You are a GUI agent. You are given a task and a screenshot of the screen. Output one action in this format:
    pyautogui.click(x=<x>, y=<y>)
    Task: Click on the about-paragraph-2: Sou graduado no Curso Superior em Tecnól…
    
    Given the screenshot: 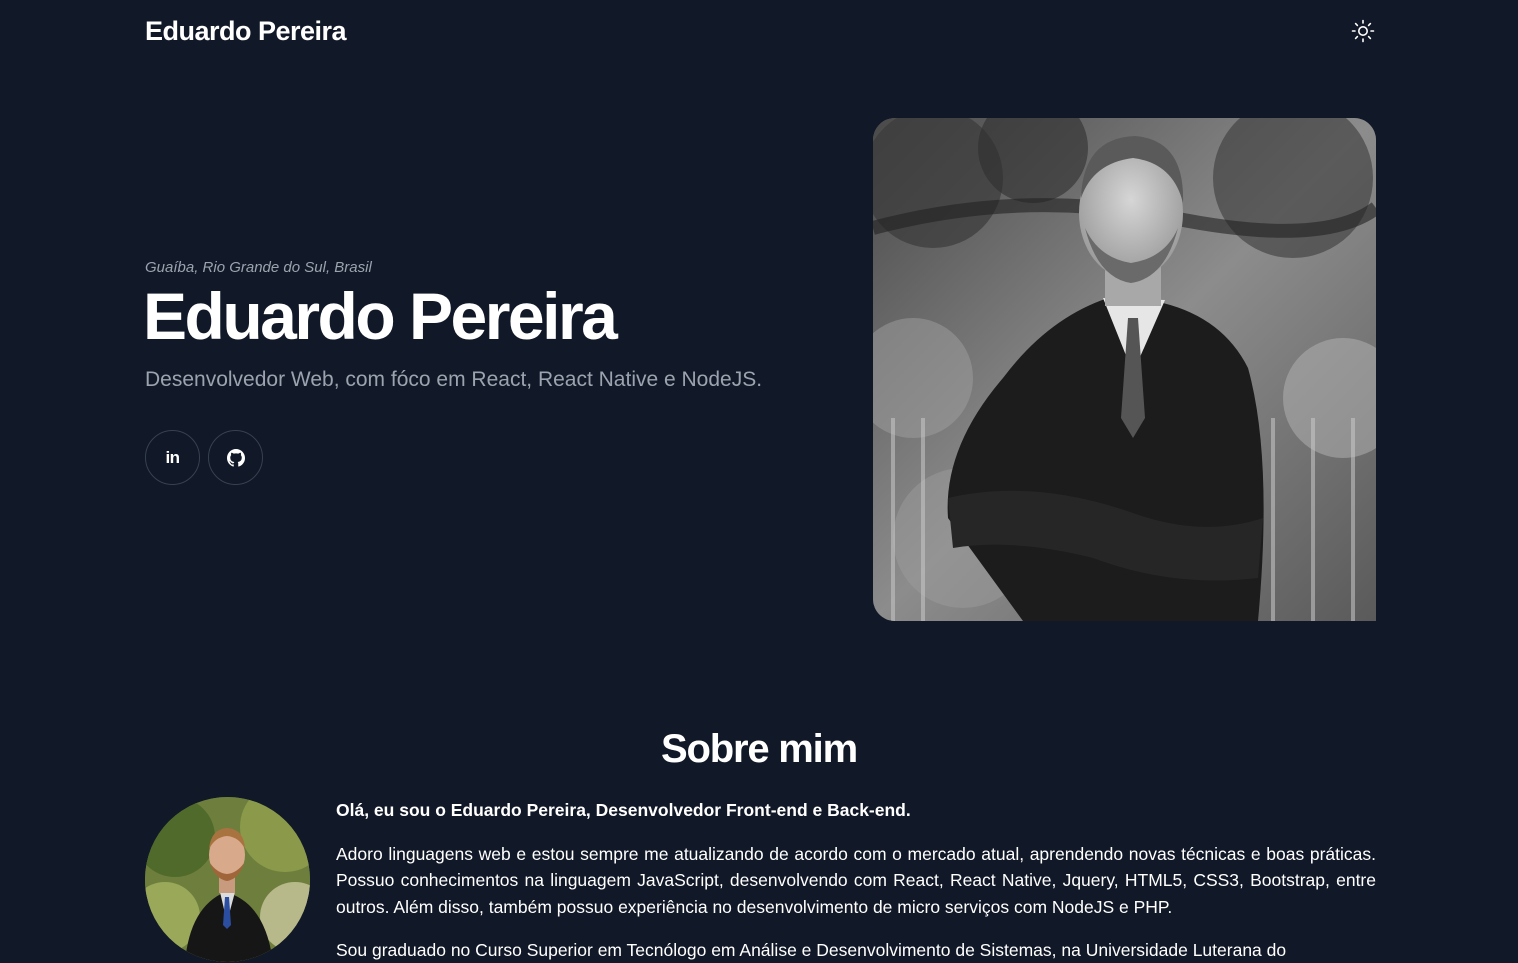 What is the action you would take?
    pyautogui.click(x=811, y=950)
    